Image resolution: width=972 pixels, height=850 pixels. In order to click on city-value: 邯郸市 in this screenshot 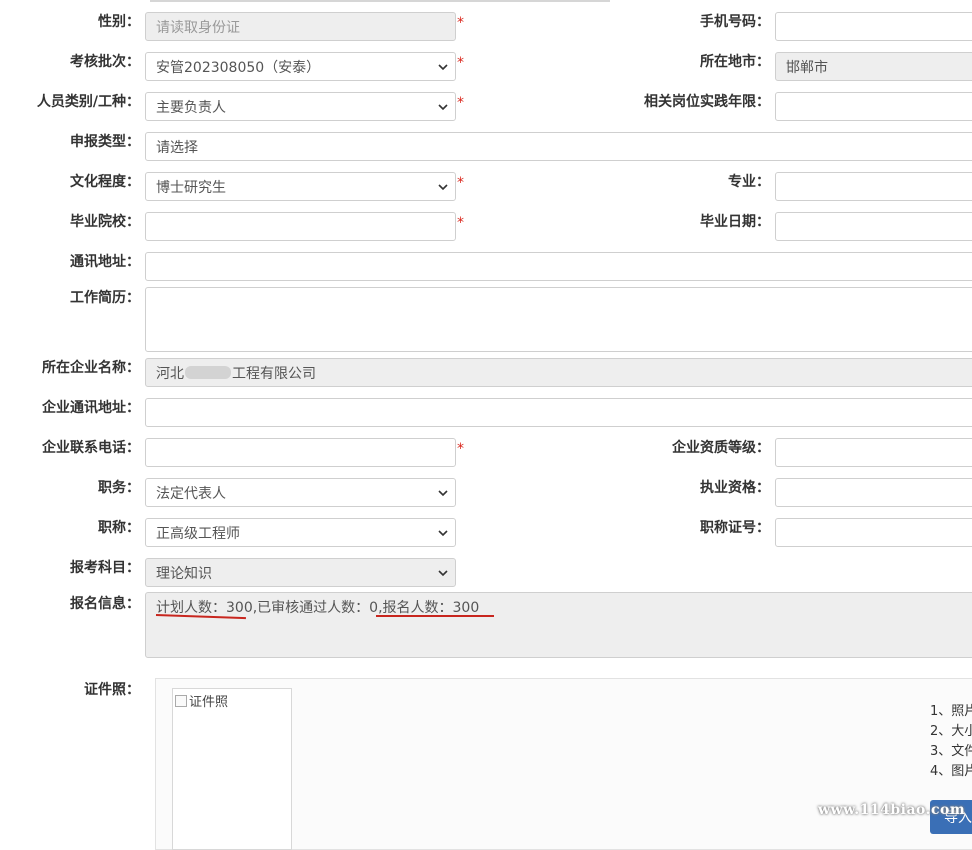, I will do `click(807, 67)`.